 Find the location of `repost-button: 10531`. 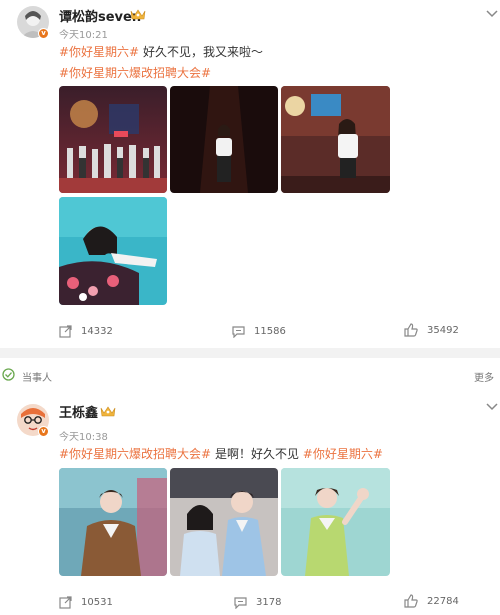

repost-button: 10531 is located at coordinates (86, 602).